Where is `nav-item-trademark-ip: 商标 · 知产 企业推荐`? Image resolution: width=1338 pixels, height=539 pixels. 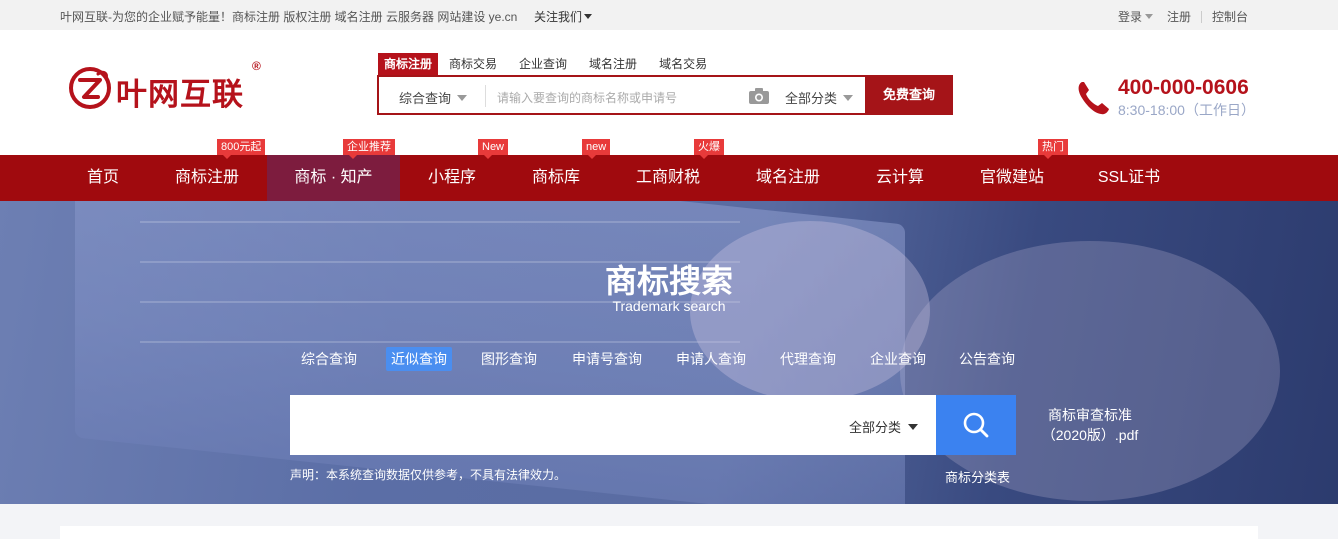
nav-item-trademark-ip: 商标 · 知产 企业推荐 is located at coordinates (333, 170).